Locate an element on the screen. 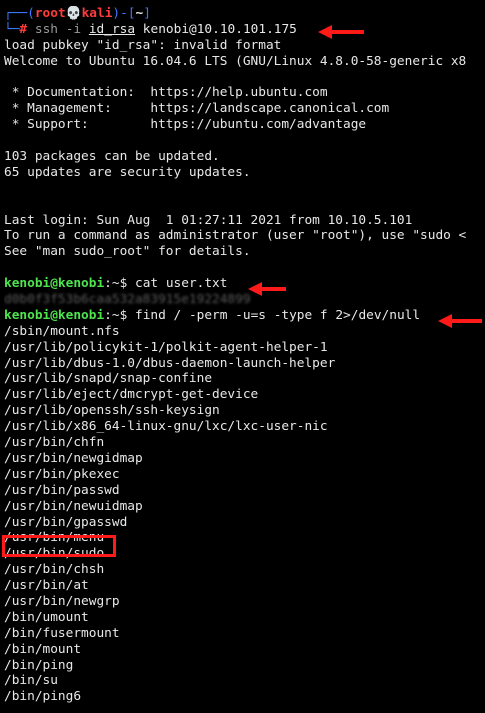 This screenshot has width=485, height=713. suid-path: /usr/bin/chsh is located at coordinates (54, 570).